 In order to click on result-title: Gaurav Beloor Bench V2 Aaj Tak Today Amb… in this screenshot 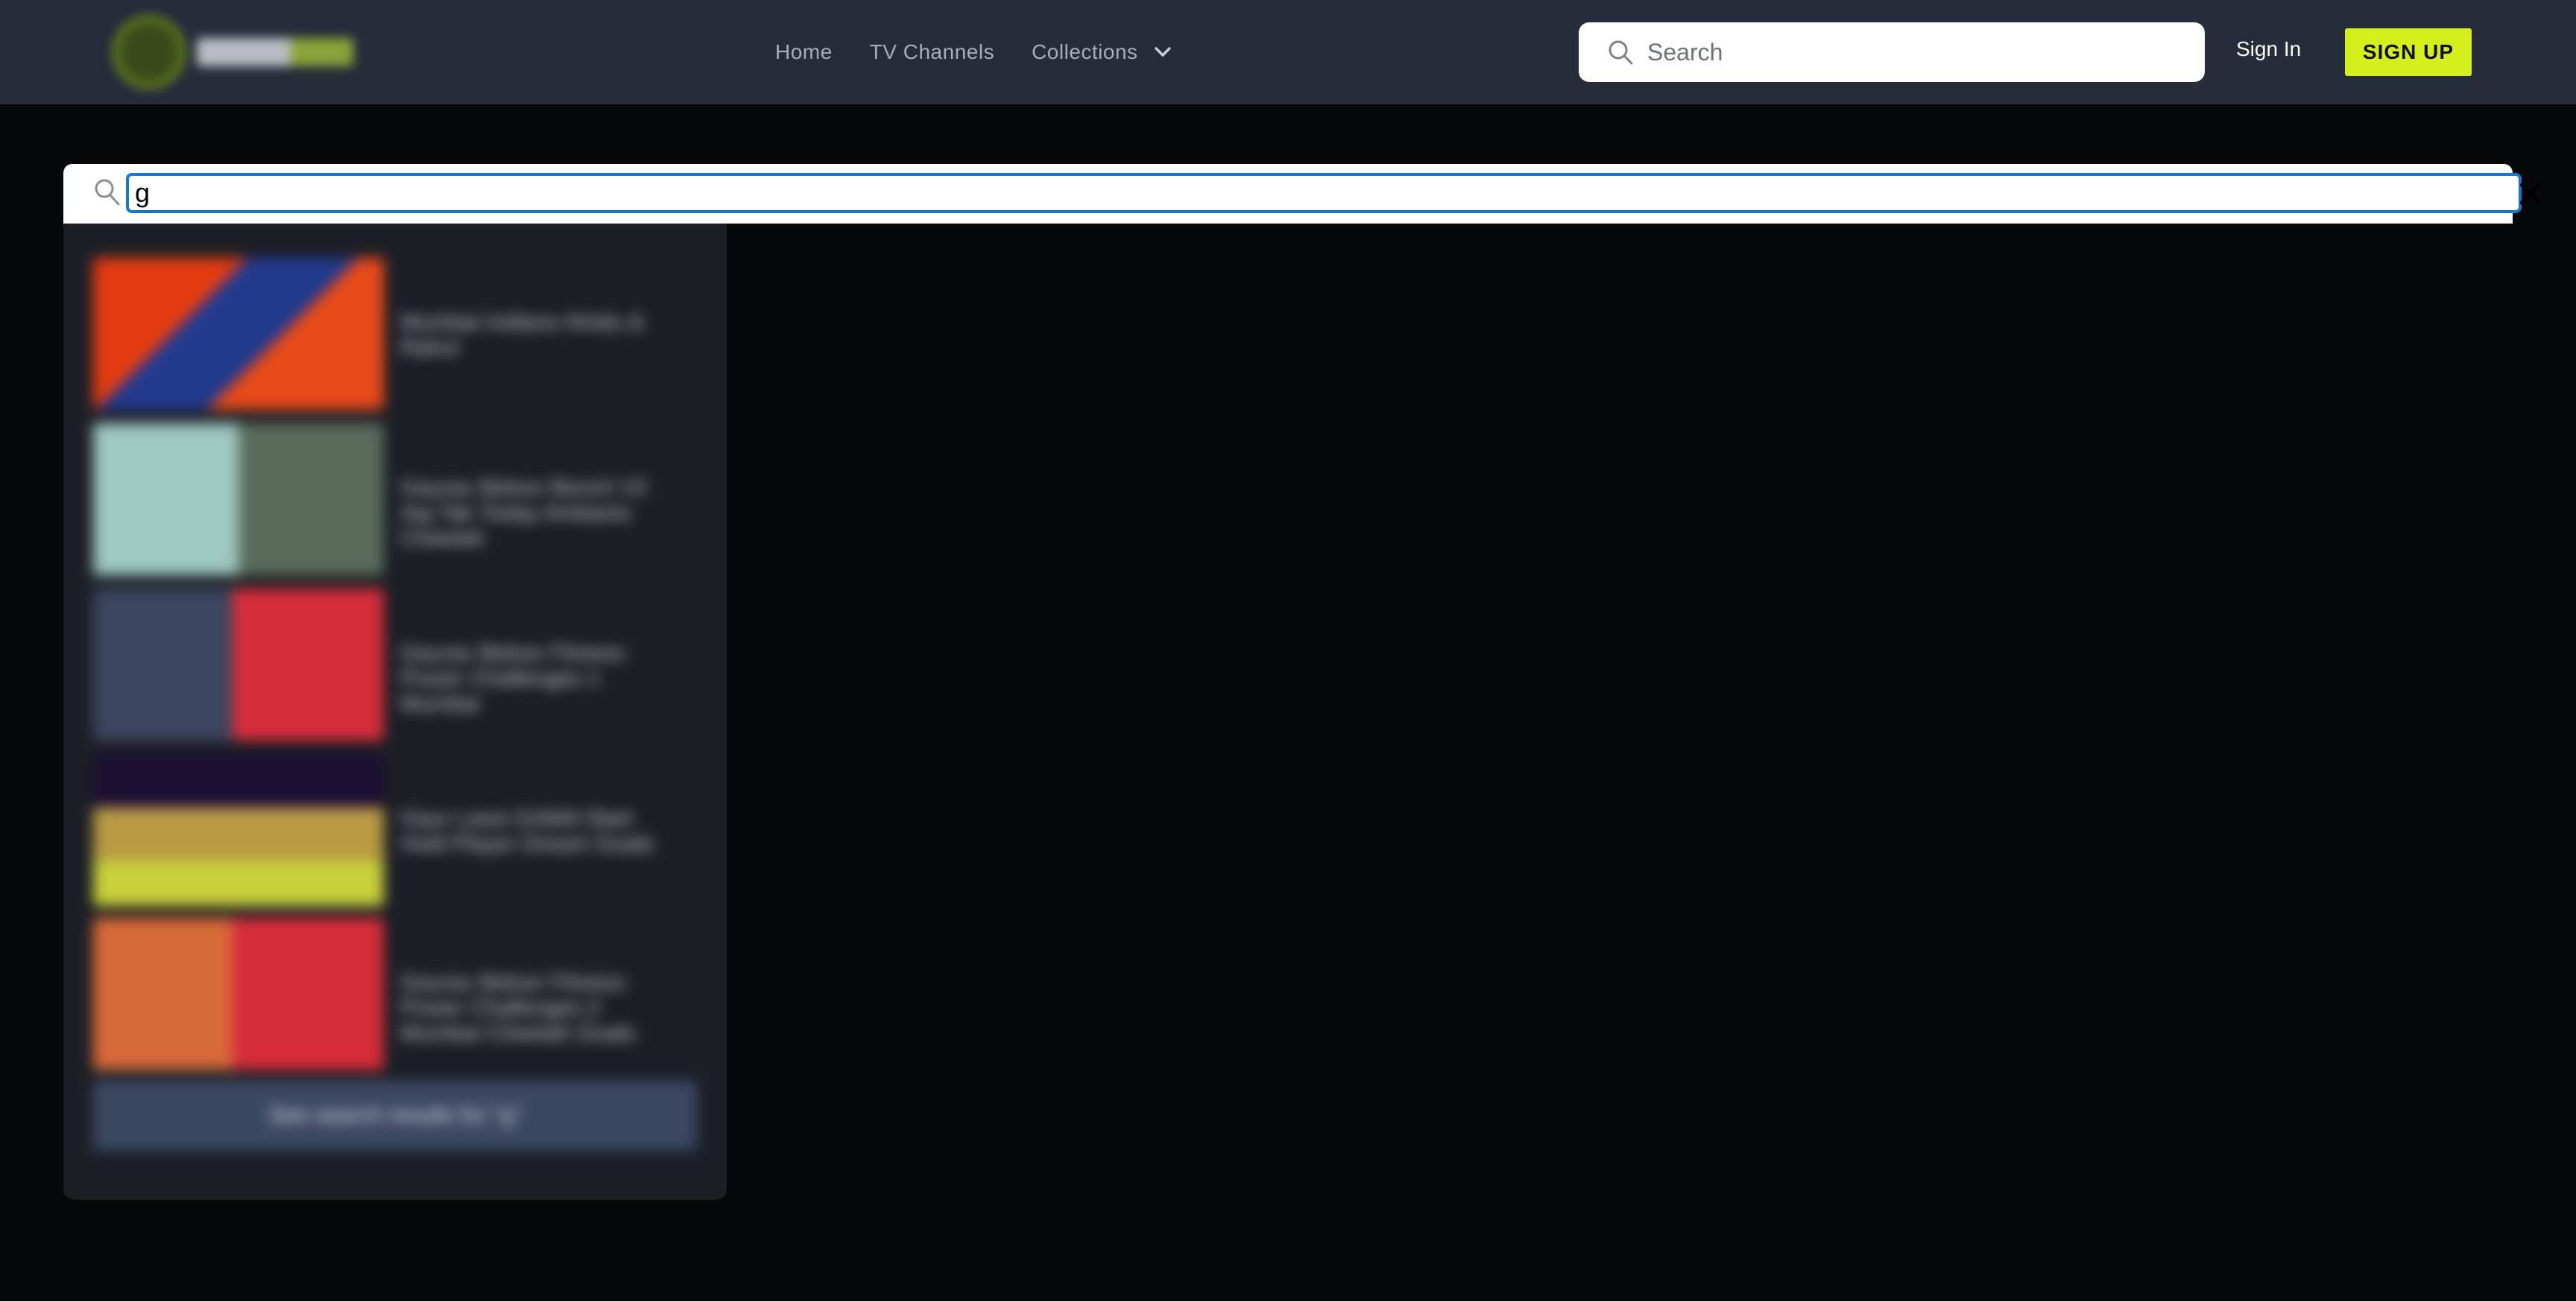, I will do `click(524, 513)`.